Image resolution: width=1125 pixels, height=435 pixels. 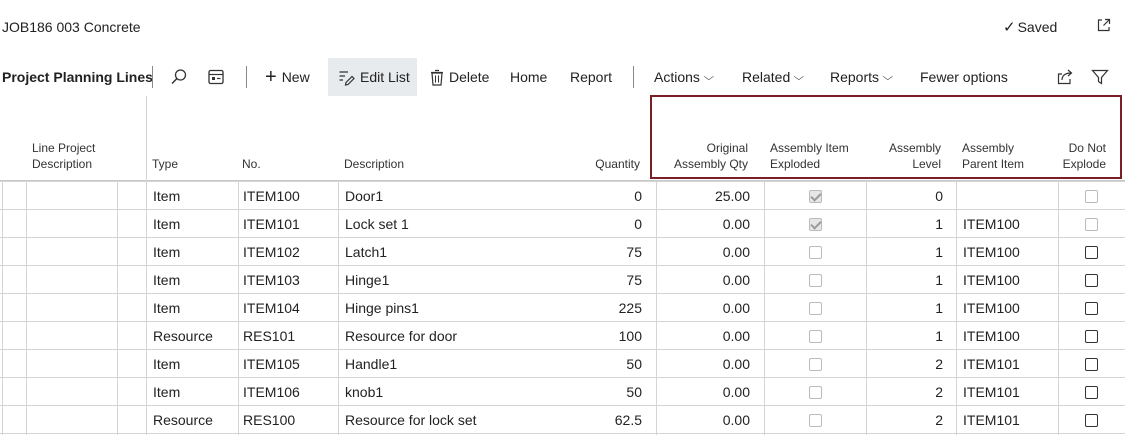 What do you see at coordinates (964, 77) in the screenshot?
I see `fewer-options-button: Fewer options` at bounding box center [964, 77].